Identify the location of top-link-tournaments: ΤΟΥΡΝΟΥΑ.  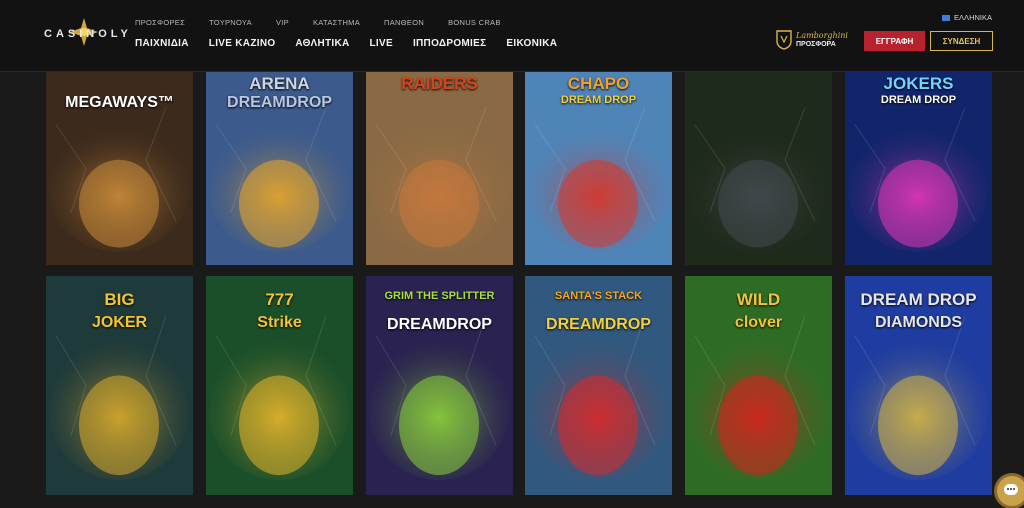
(230, 22).